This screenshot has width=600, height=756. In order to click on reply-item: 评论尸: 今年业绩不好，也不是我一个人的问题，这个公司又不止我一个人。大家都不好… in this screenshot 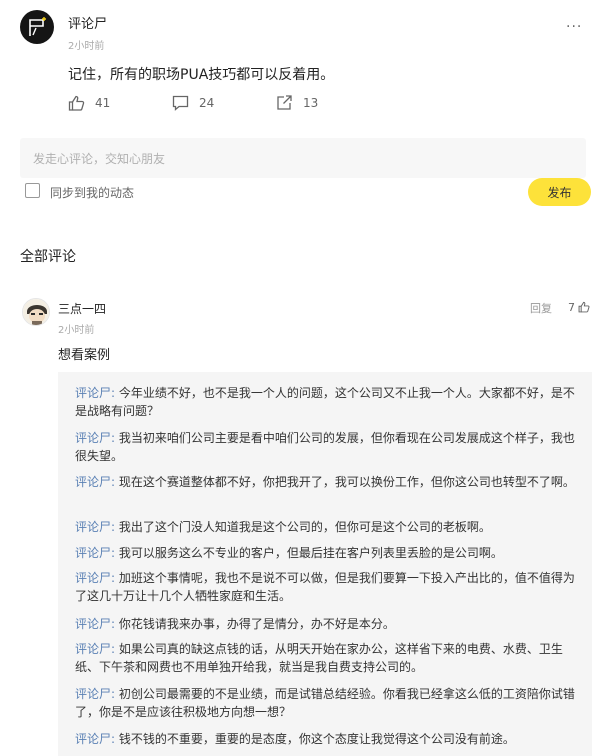, I will do `click(325, 402)`.